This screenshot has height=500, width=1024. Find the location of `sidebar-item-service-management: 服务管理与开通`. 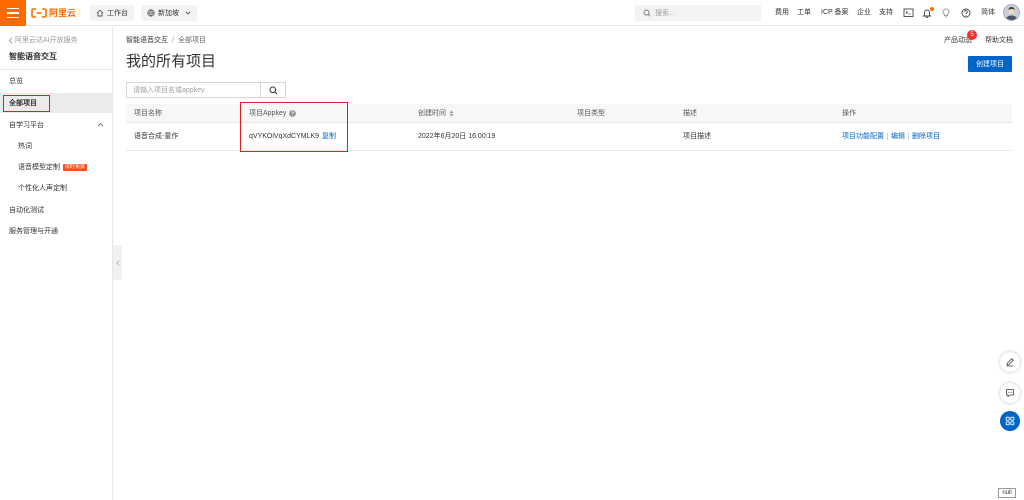

sidebar-item-service-management: 服务管理与开通 is located at coordinates (56, 231).